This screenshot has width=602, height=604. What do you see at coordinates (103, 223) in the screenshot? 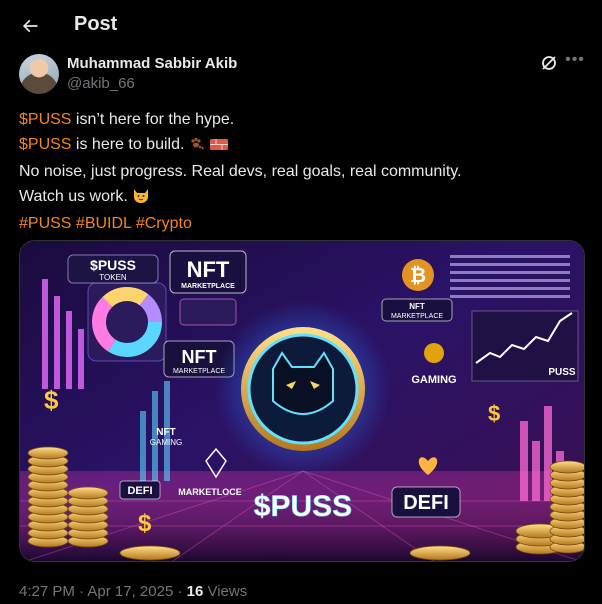
I see `hashtag-buidl: #BUIDL` at bounding box center [103, 223].